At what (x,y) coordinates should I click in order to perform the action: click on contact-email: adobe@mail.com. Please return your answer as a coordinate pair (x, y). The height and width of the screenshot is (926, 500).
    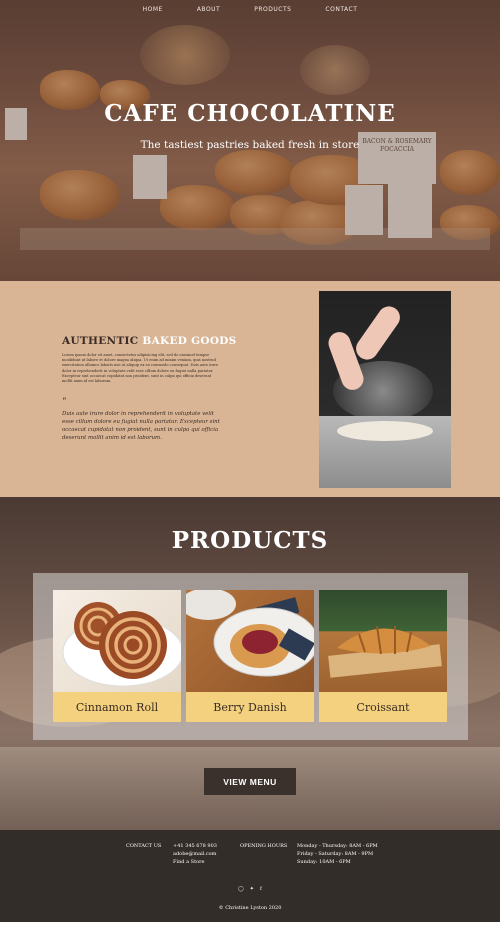
    Looking at the image, I should click on (194, 855).